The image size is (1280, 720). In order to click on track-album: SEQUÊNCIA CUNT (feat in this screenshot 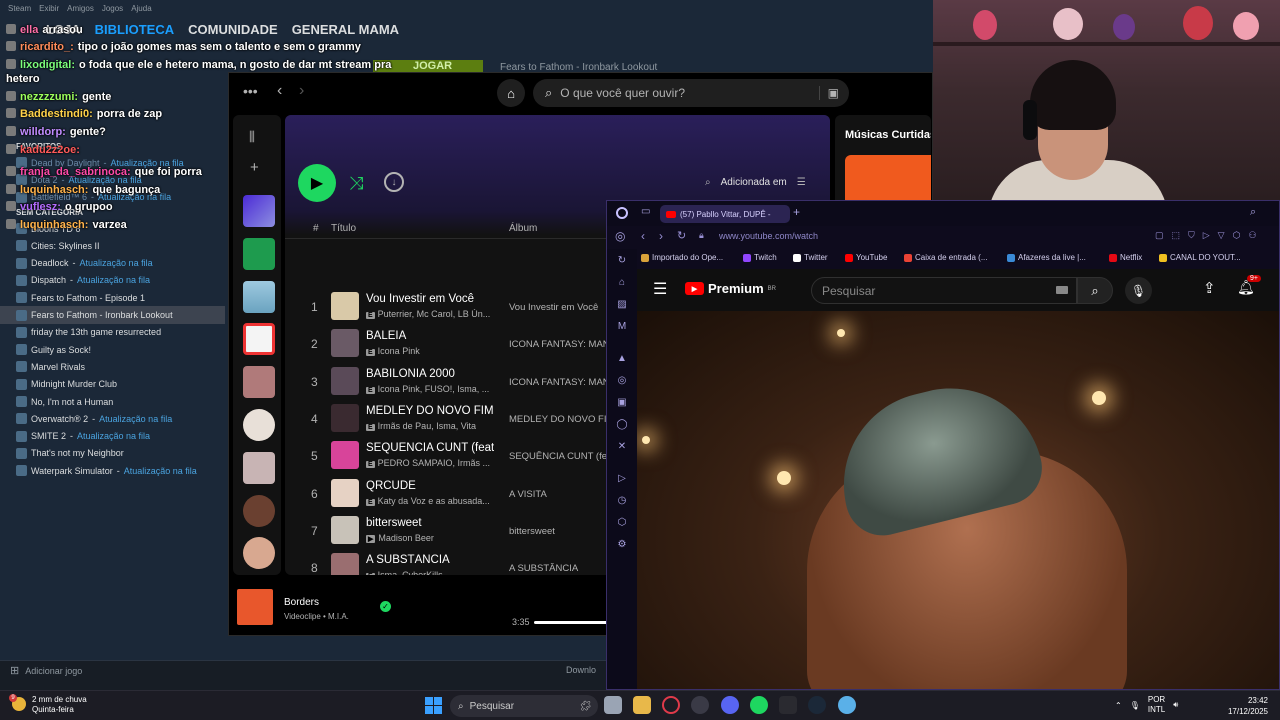, I will do `click(559, 456)`.